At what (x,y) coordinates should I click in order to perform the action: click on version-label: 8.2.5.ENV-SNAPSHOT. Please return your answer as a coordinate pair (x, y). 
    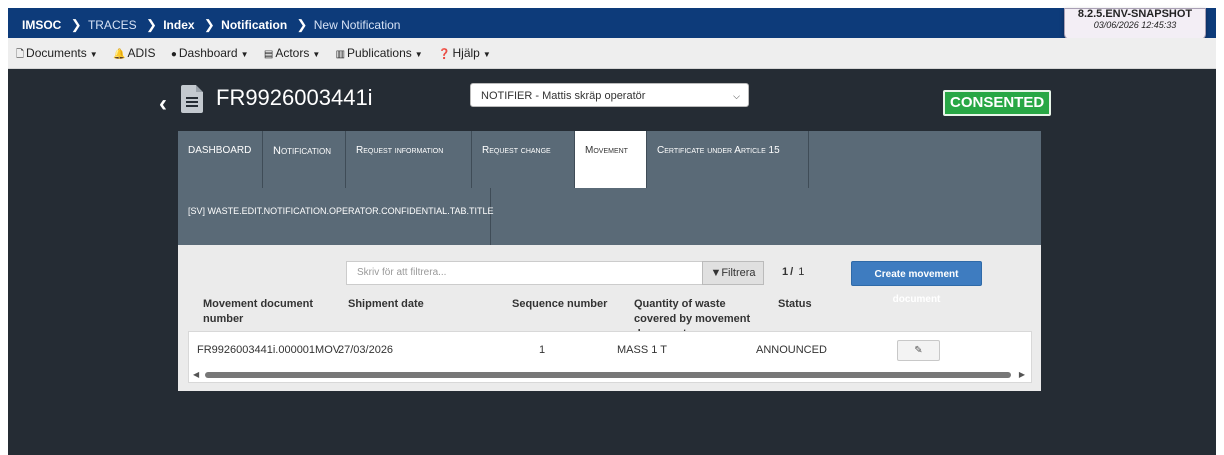
    Looking at the image, I should click on (1135, 14).